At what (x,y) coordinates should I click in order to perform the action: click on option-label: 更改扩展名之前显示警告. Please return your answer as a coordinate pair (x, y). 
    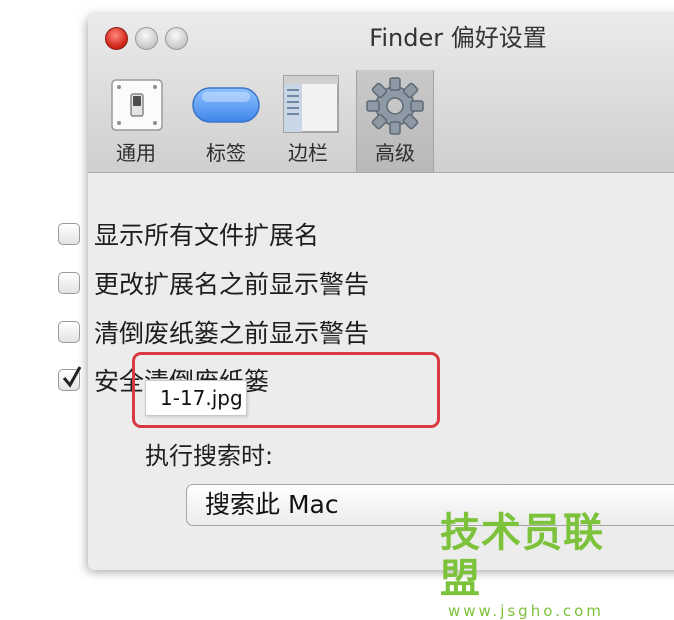
    Looking at the image, I should click on (232, 284).